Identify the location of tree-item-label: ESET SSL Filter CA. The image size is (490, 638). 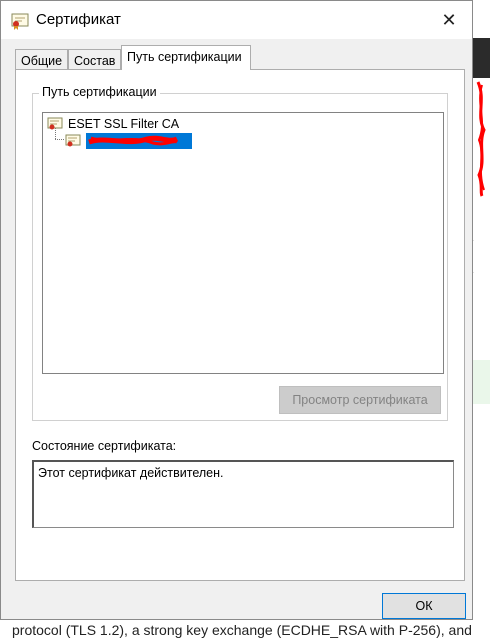
(124, 124).